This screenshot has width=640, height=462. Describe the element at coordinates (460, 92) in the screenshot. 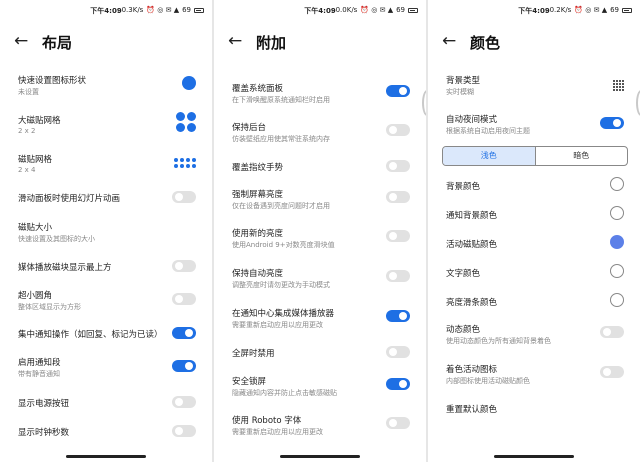

I see `row-subtitle: 实时模糊` at that location.